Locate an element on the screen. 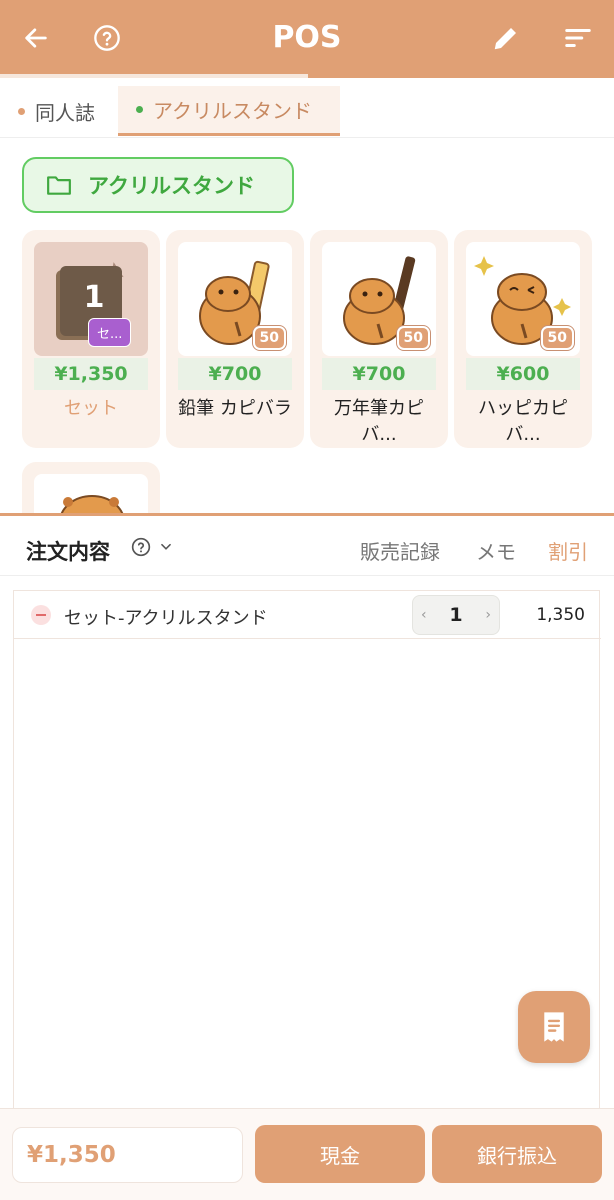  category-tabs: 同人誌 アクリルスタンド is located at coordinates (307, 110).